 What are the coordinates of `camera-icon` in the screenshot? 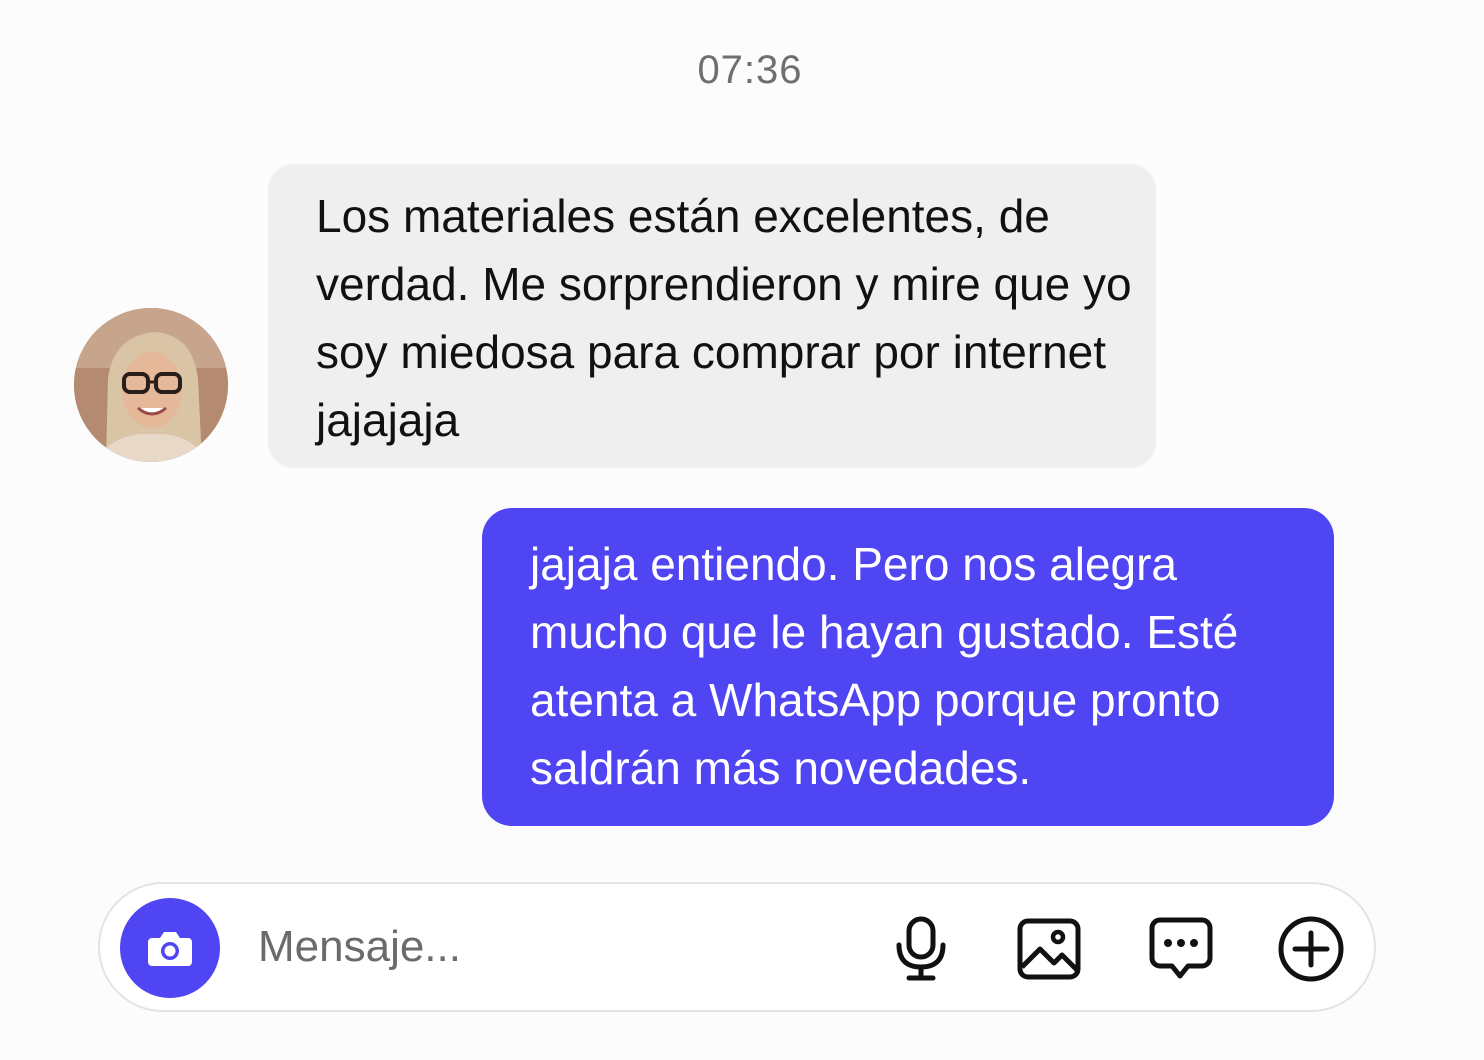 It's located at (170, 949).